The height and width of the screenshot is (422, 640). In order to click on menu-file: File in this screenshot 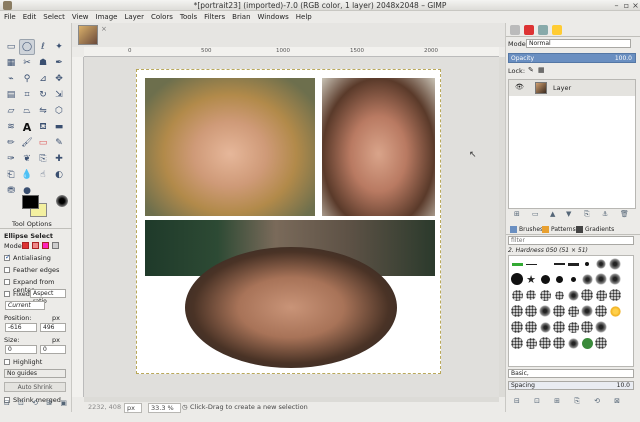, I will do `click(9, 16)`.